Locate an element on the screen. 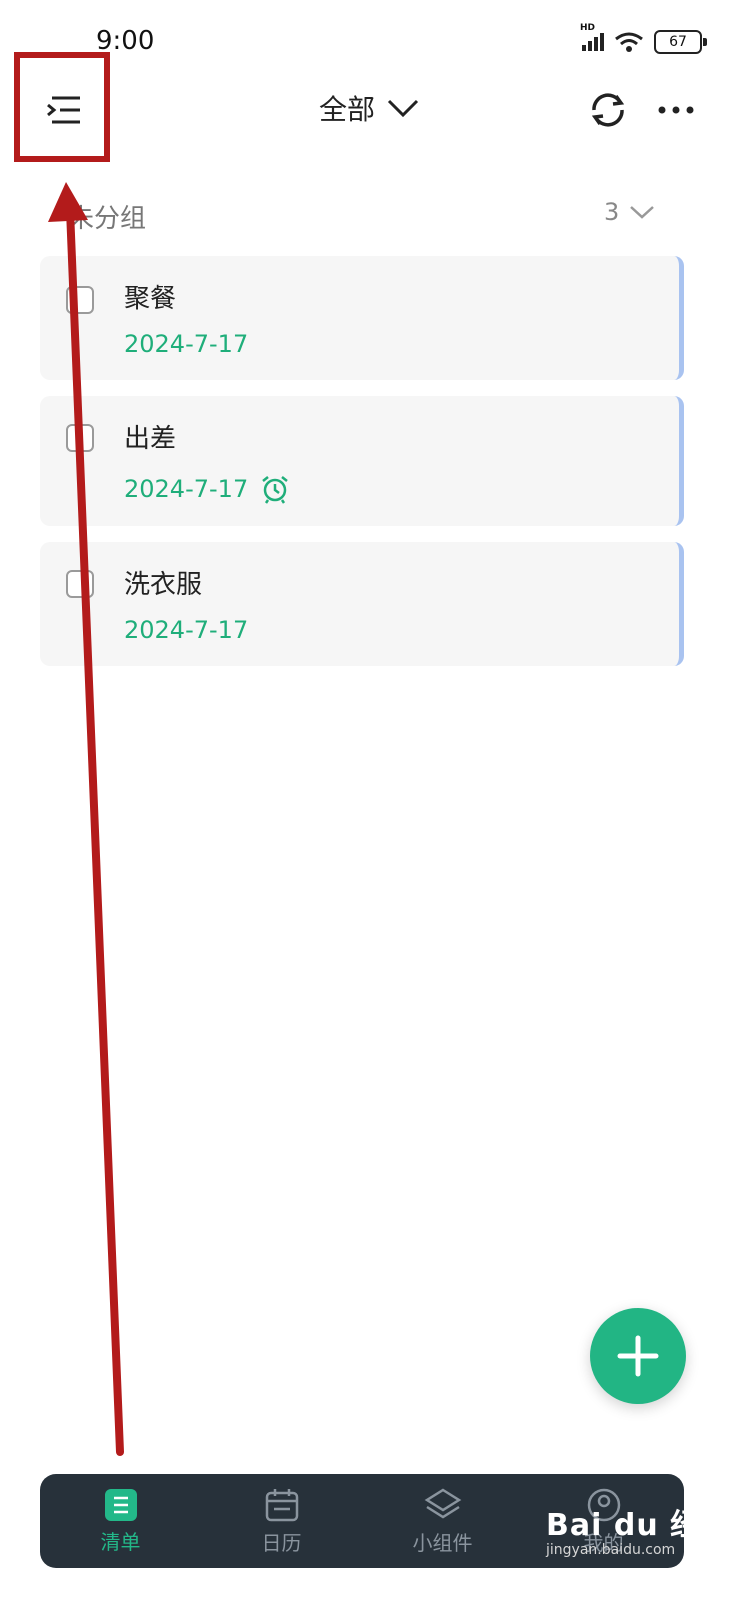  header-title-label: 全部 is located at coordinates (346, 109).